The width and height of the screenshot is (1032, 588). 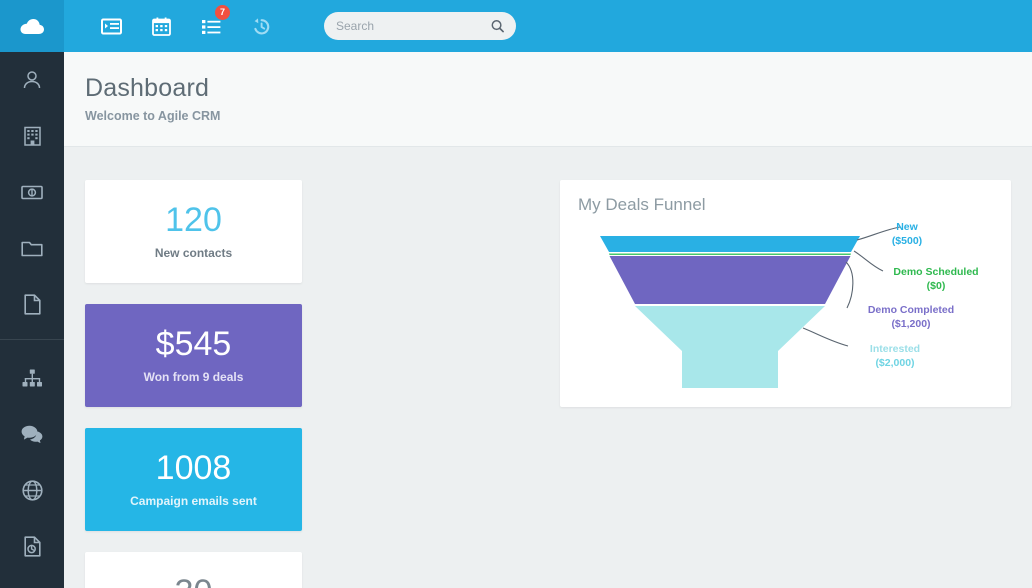 I want to click on left-sidebar, so click(x=32, y=320).